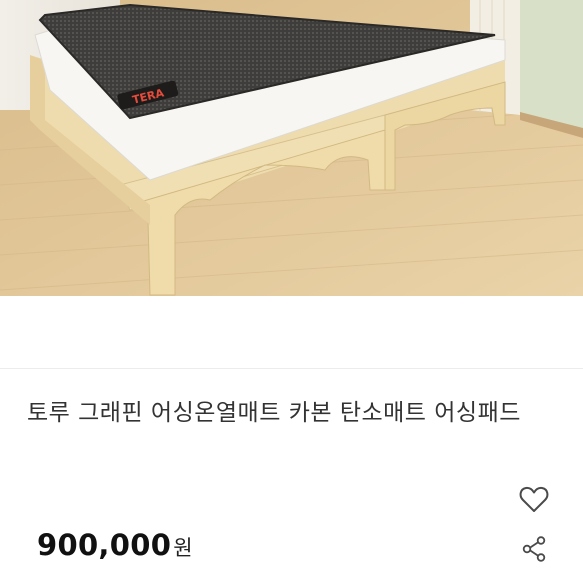  I want to click on currency-unit: 원, so click(183, 548).